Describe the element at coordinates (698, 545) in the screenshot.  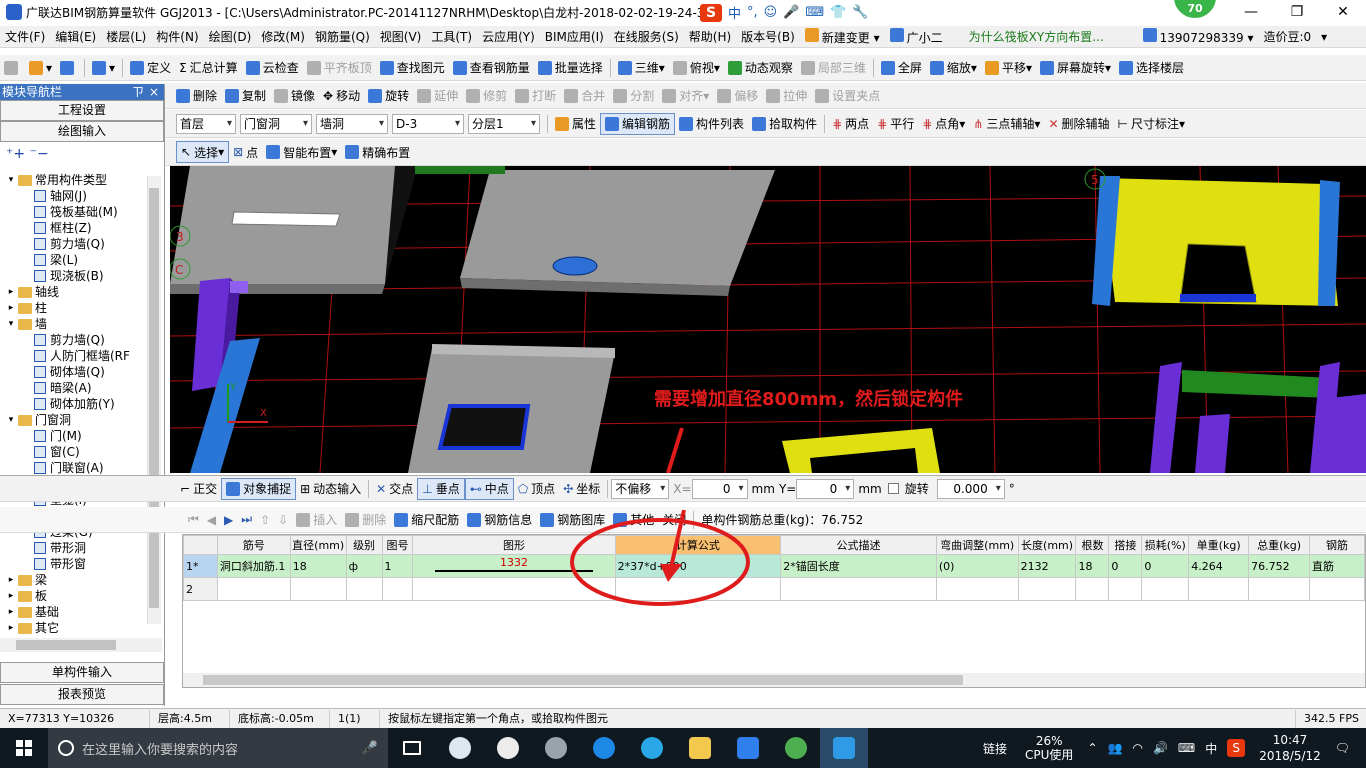
I see `column-header: 计算公式` at that location.